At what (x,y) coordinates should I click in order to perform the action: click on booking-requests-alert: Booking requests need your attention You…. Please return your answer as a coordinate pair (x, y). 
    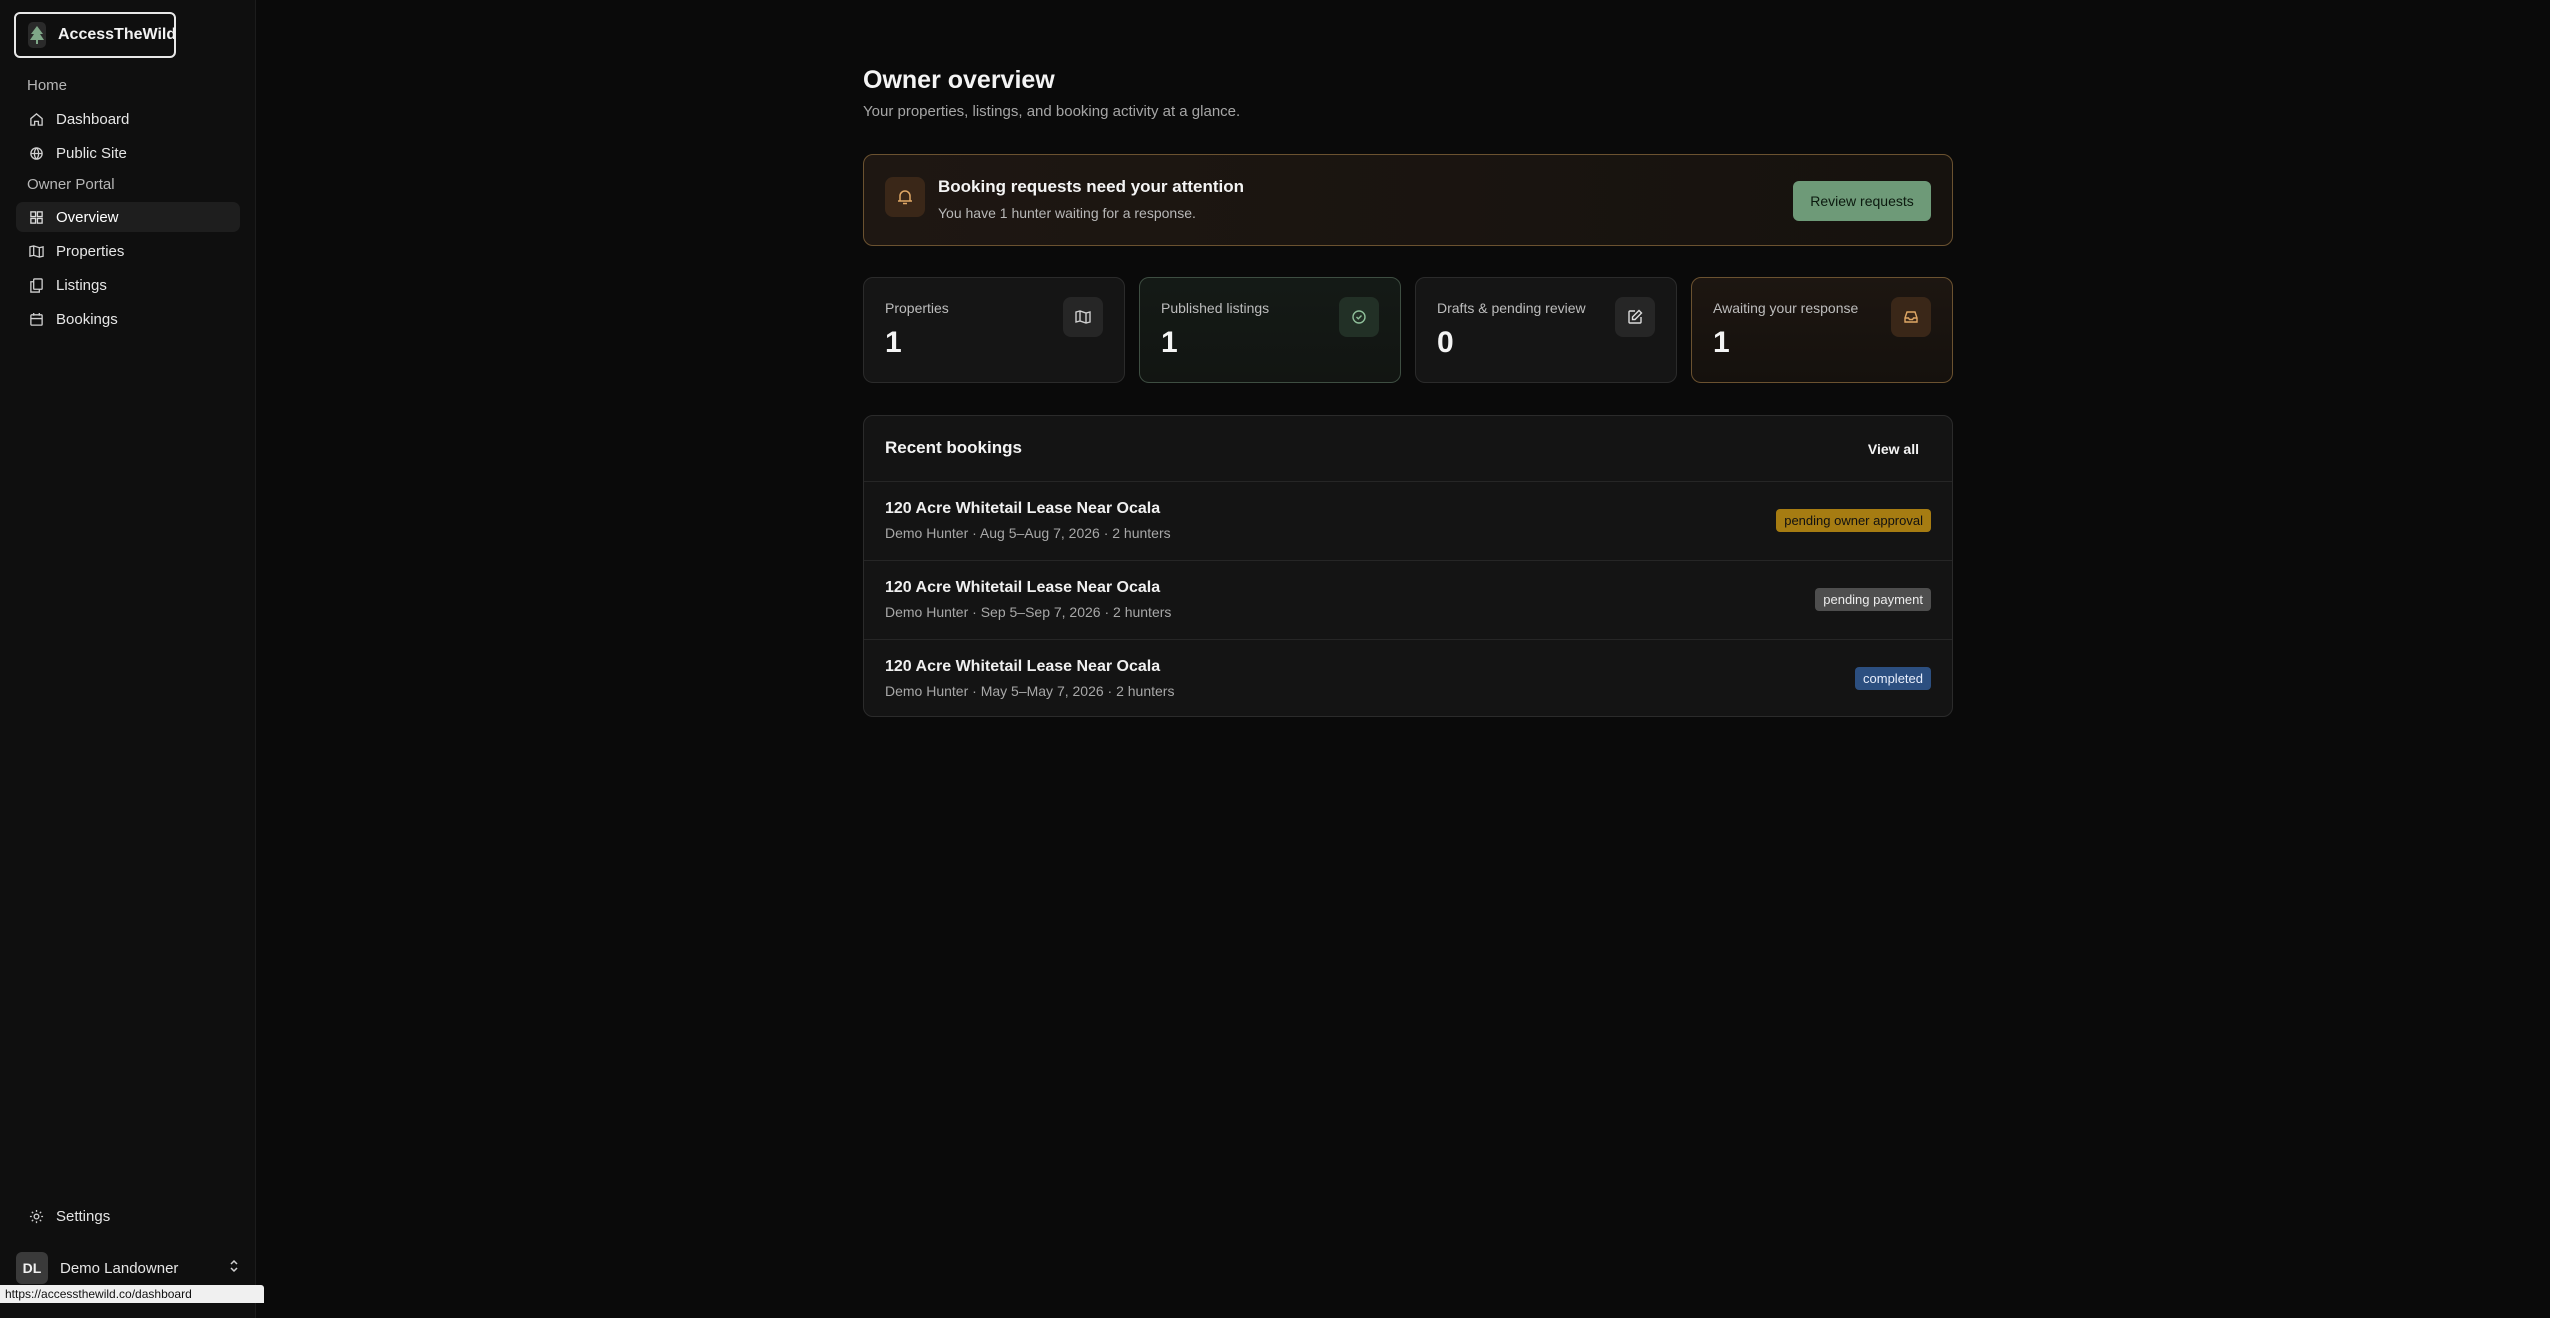
    Looking at the image, I should click on (1408, 200).